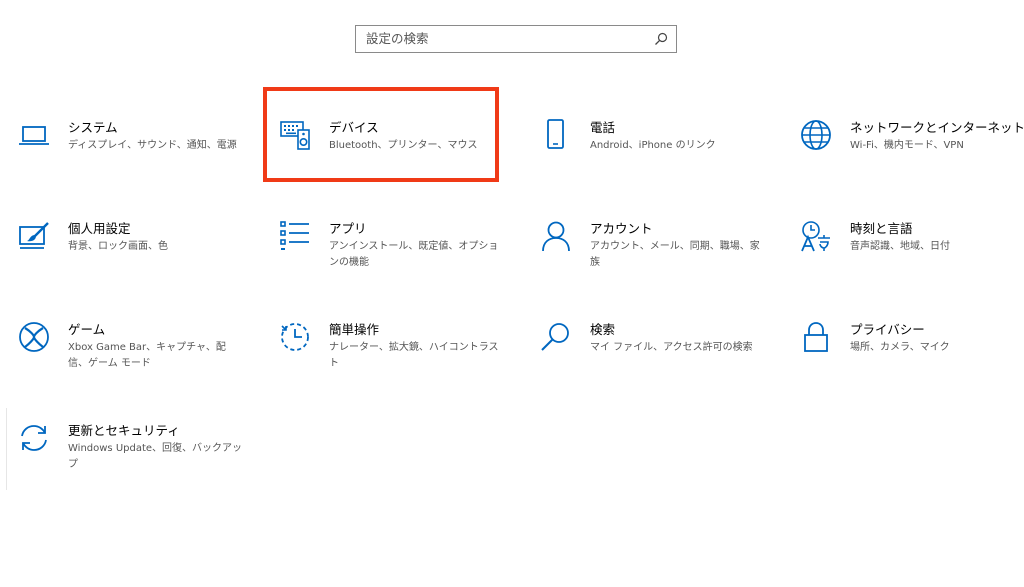 This screenshot has height=587, width=1024. What do you see at coordinates (816, 135) in the screenshot?
I see `globe-icon` at bounding box center [816, 135].